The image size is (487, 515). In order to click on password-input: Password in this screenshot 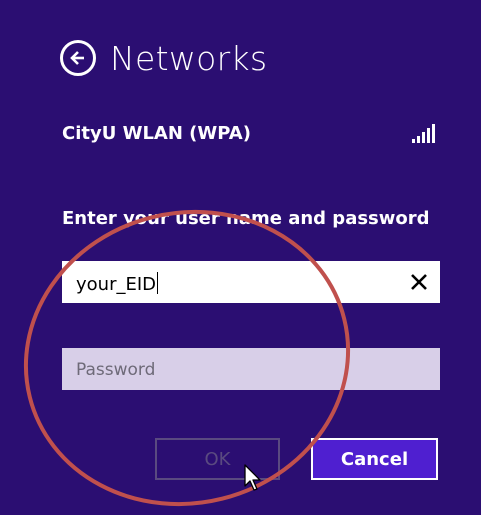, I will do `click(251, 369)`.